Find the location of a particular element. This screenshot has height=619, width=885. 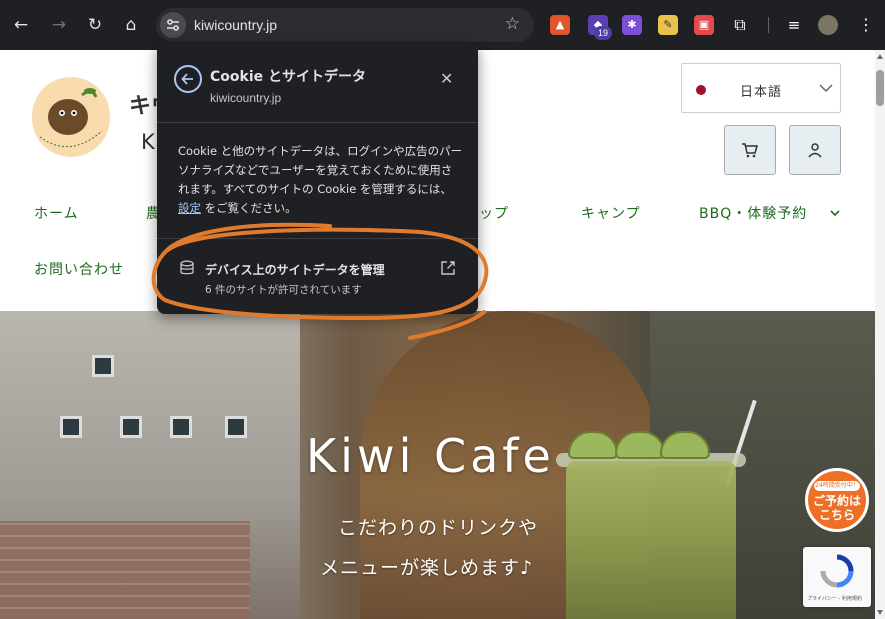

back-arrow-icon is located at coordinates (187, 79).